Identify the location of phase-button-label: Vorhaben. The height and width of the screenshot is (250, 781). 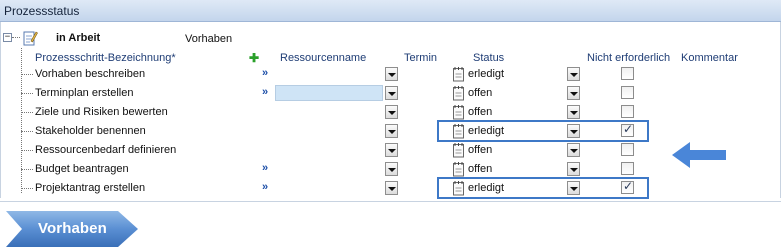
(72, 228).